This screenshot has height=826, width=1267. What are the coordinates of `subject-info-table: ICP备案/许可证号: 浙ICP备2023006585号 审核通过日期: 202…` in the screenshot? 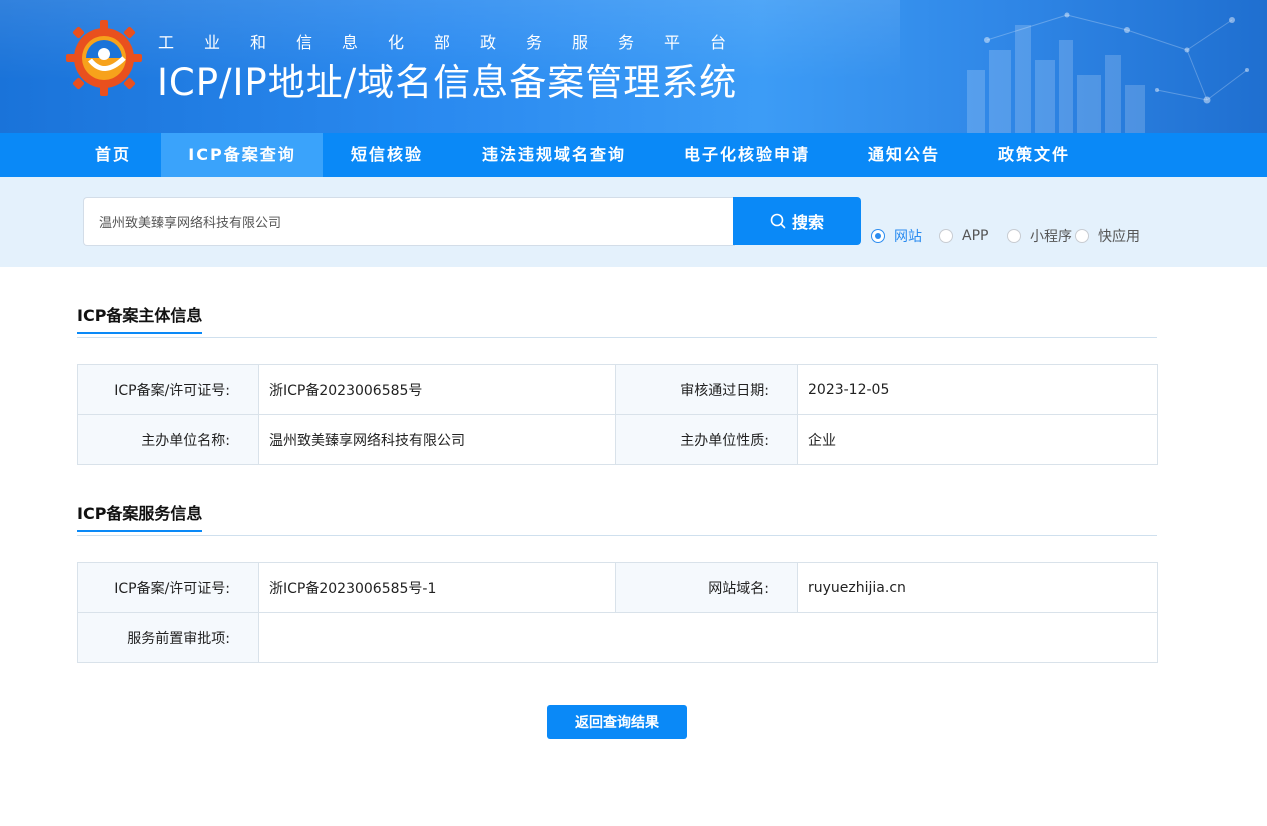 It's located at (617, 414).